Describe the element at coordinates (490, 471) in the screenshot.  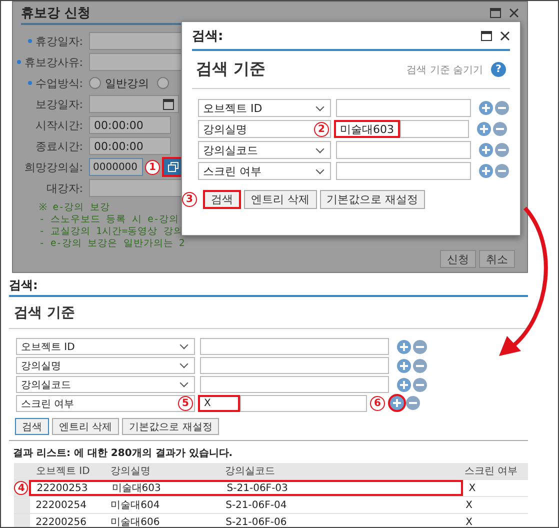
I see `column-header: 스크린 여부` at that location.